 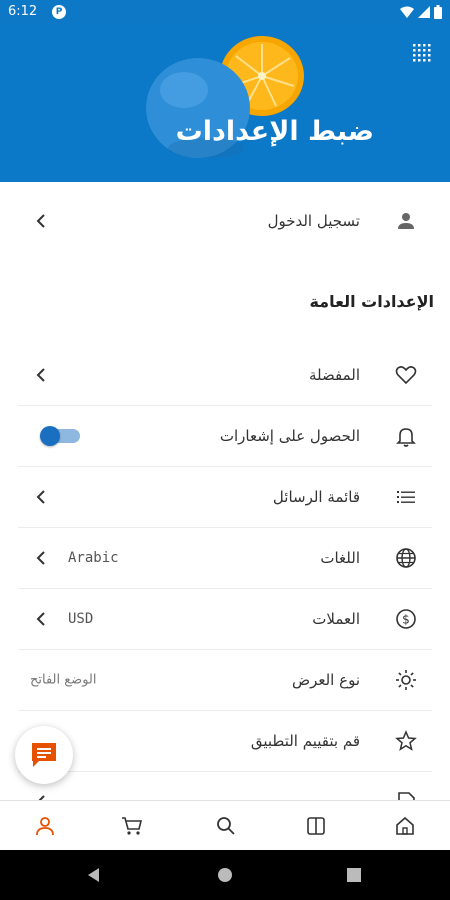 What do you see at coordinates (225, 786) in the screenshot?
I see `settings-row-partial` at bounding box center [225, 786].